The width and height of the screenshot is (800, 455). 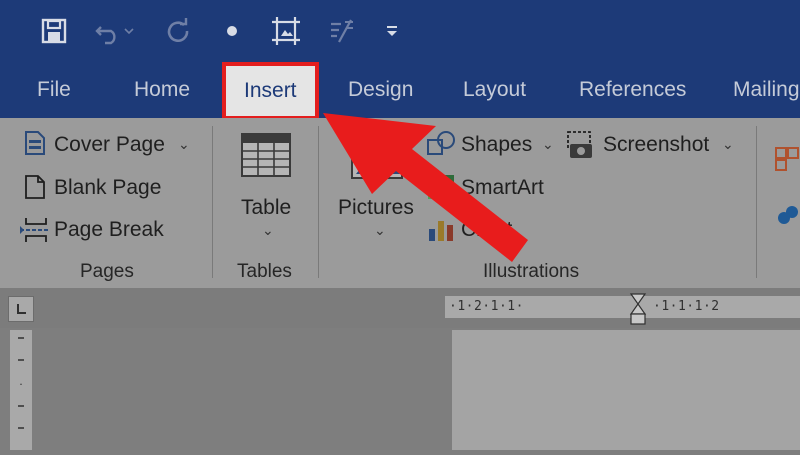 What do you see at coordinates (425, 187) in the screenshot?
I see `annotation-arrow` at bounding box center [425, 187].